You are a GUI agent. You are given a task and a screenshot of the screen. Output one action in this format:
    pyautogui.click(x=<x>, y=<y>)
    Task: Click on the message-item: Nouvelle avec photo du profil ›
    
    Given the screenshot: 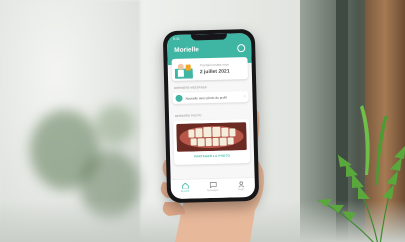 What is the action you would take?
    pyautogui.click(x=210, y=97)
    